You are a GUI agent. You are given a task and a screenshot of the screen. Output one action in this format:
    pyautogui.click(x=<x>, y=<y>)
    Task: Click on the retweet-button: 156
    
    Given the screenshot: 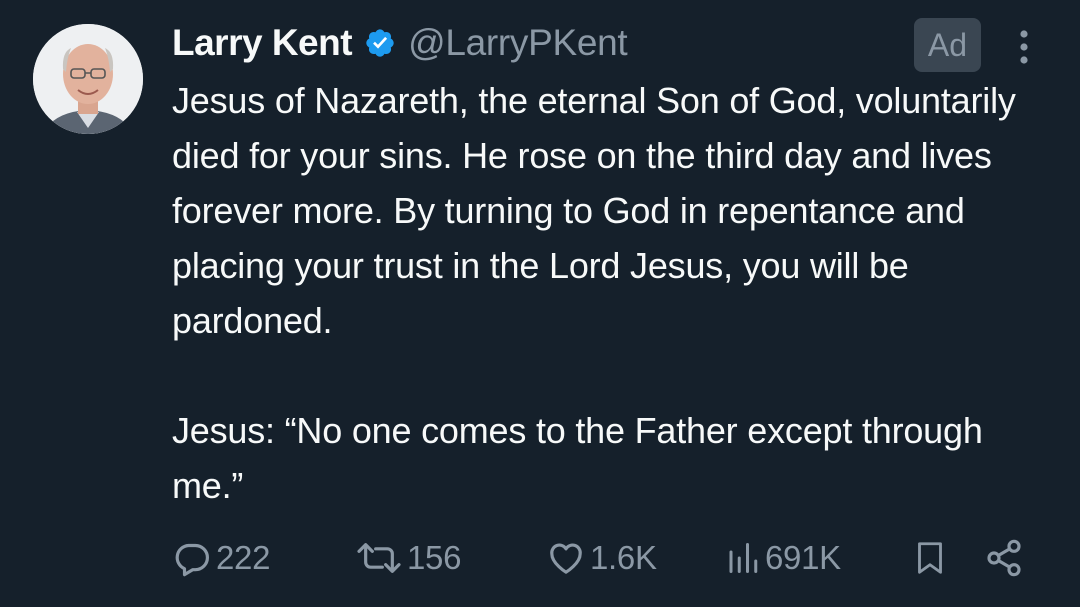 What is the action you would take?
    pyautogui.click(x=408, y=558)
    